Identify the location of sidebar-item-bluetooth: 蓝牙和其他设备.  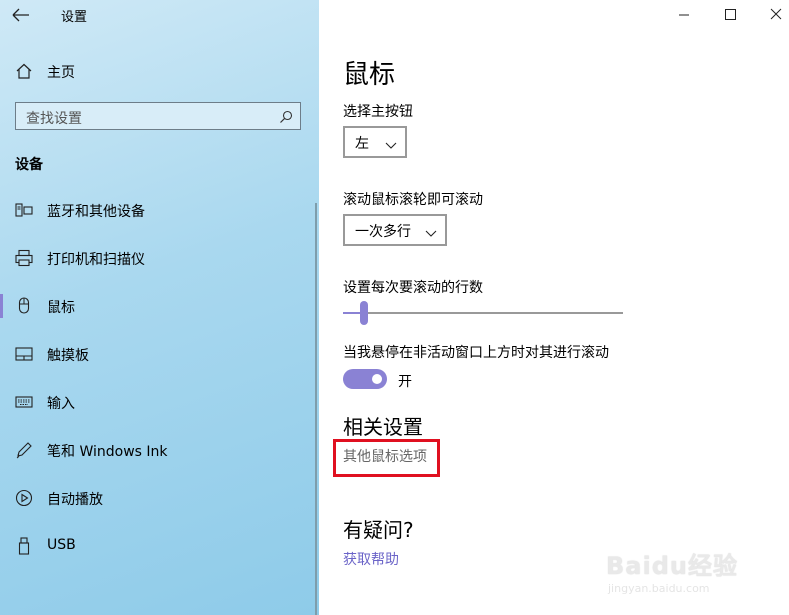
(159, 210).